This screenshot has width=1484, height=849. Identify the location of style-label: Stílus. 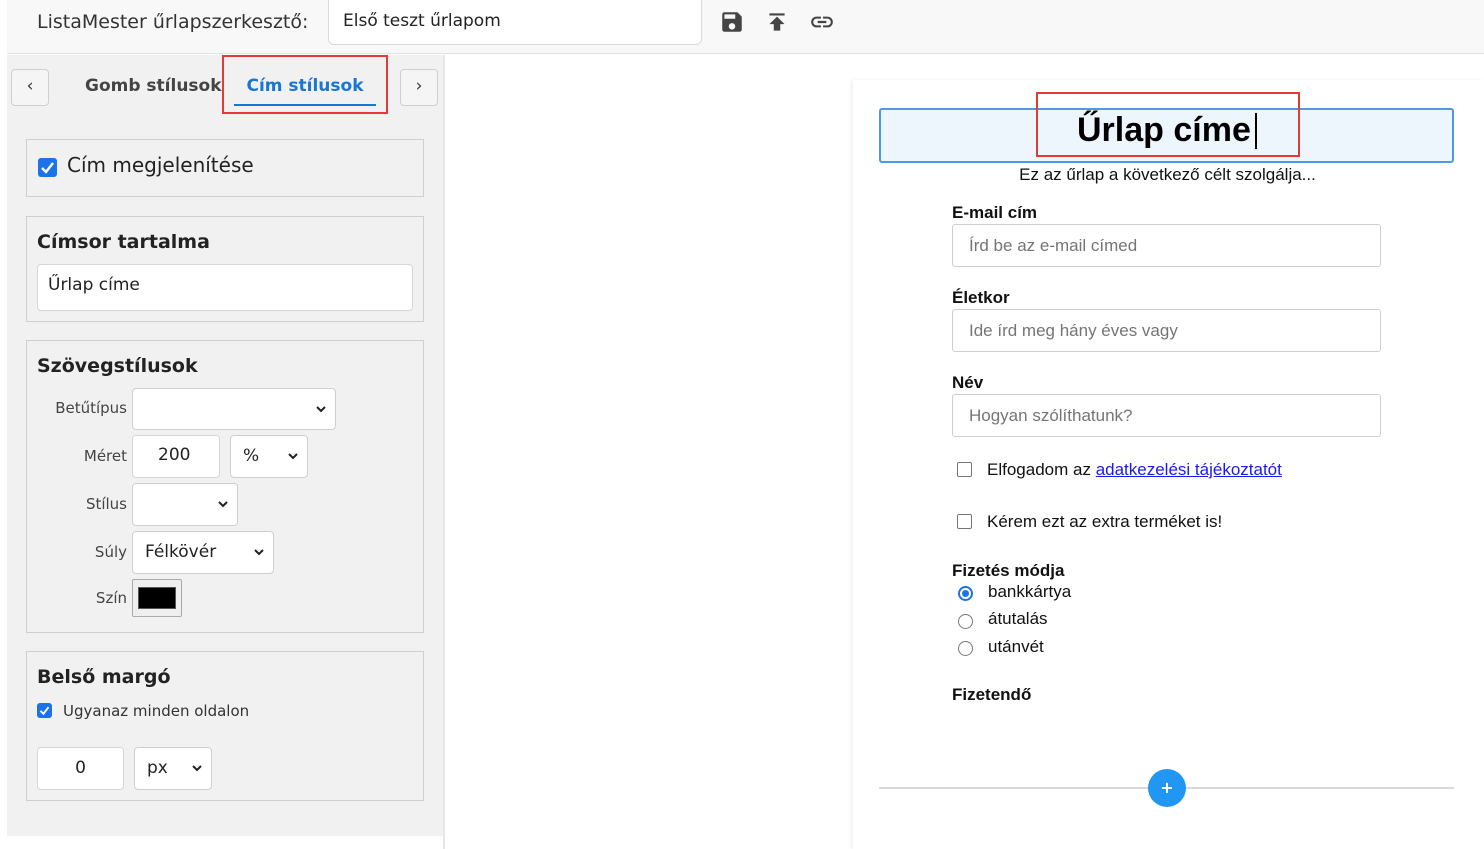
(106, 504).